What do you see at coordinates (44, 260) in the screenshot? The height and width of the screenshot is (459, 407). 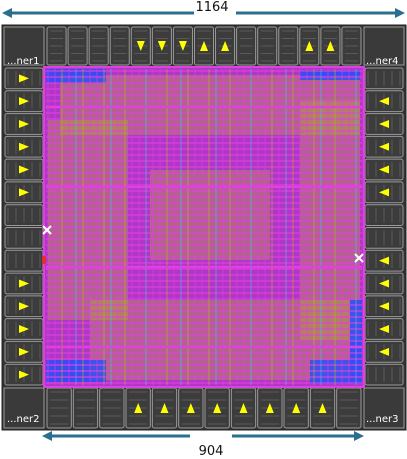 I see `port-marker-red` at bounding box center [44, 260].